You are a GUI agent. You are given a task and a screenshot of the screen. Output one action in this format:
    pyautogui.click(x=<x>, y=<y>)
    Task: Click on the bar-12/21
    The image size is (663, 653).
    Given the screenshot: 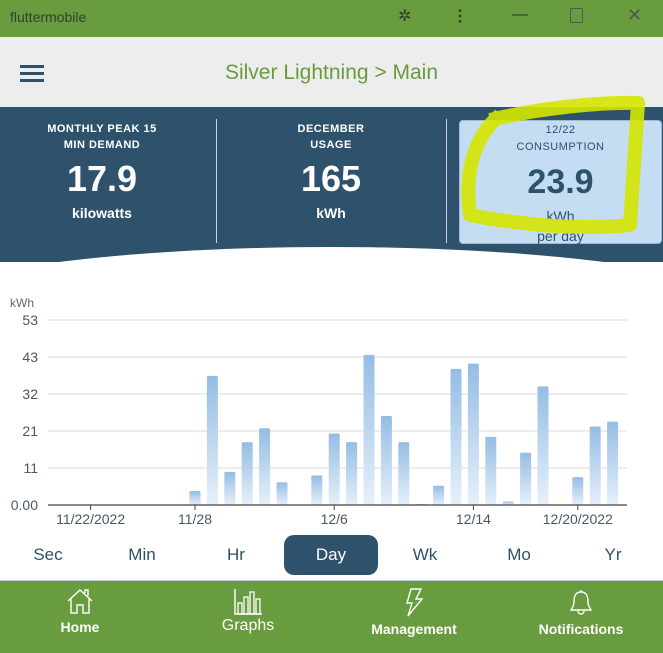 What is the action you would take?
    pyautogui.click(x=595, y=465)
    